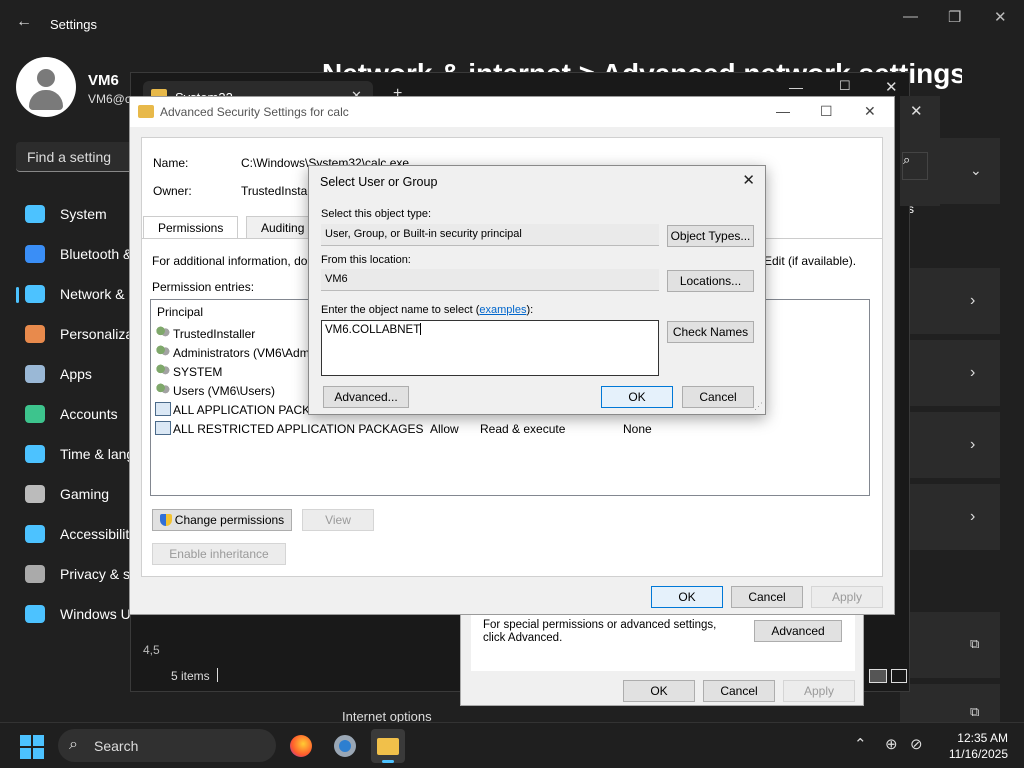  Describe the element at coordinates (954, 17) in the screenshot. I see `maximize-icon: ❐` at that location.